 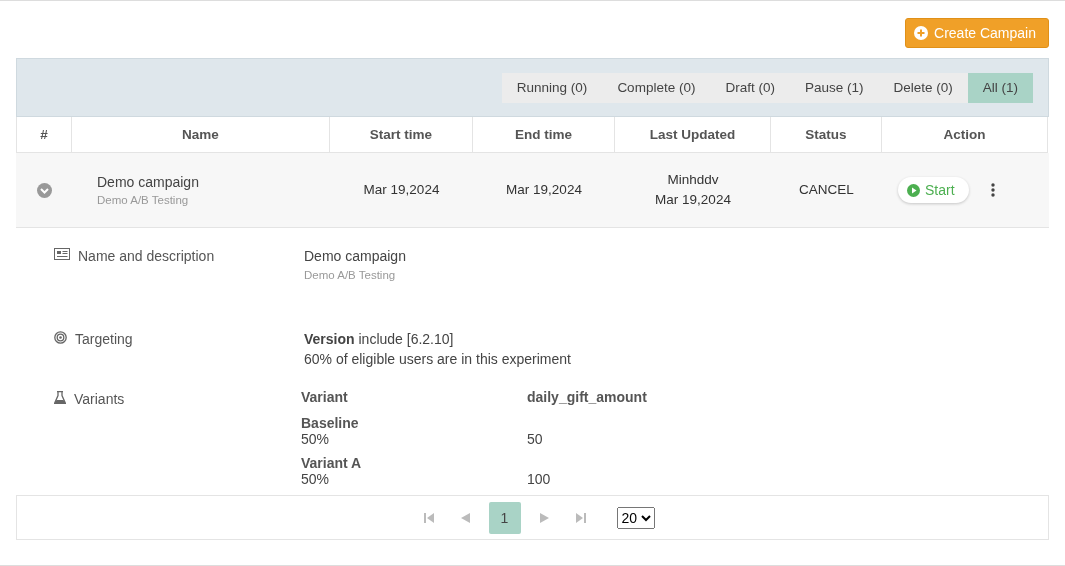 I want to click on end-time: Mar 19,2024, so click(x=544, y=190).